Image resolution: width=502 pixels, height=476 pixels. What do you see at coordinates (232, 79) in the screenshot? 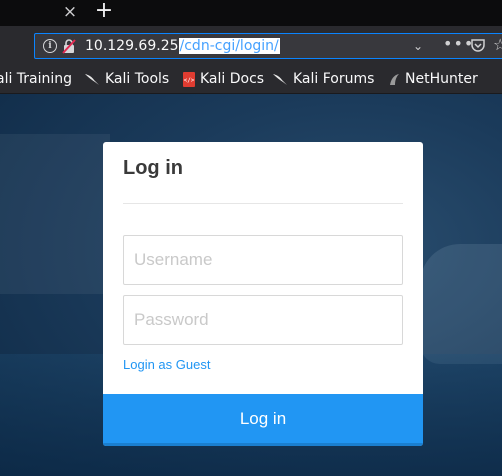
I see `bookmark-label: Kali Docs` at bounding box center [232, 79].